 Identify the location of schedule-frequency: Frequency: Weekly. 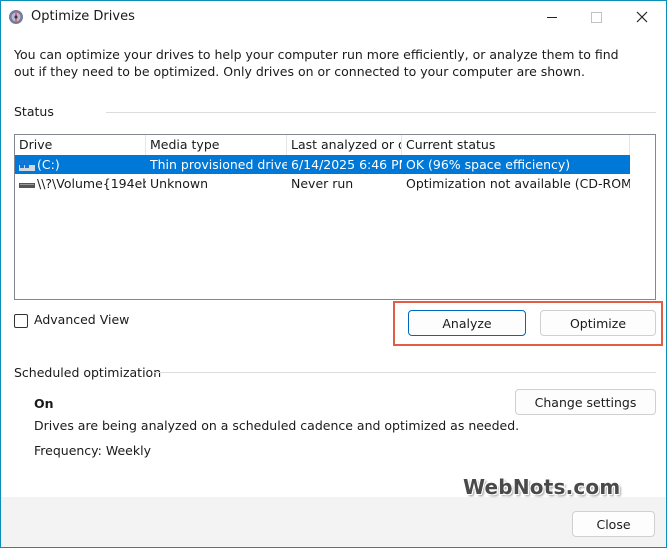
(92, 450).